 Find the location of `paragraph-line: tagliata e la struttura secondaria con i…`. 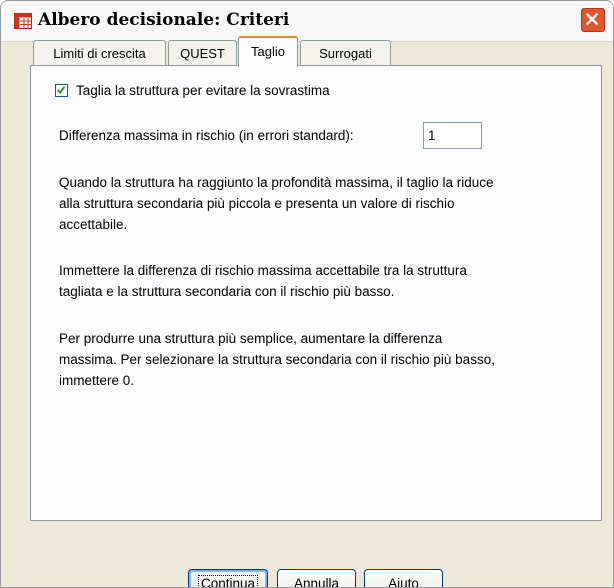

paragraph-line: tagliata e la struttura secondaria con i… is located at coordinates (227, 291).